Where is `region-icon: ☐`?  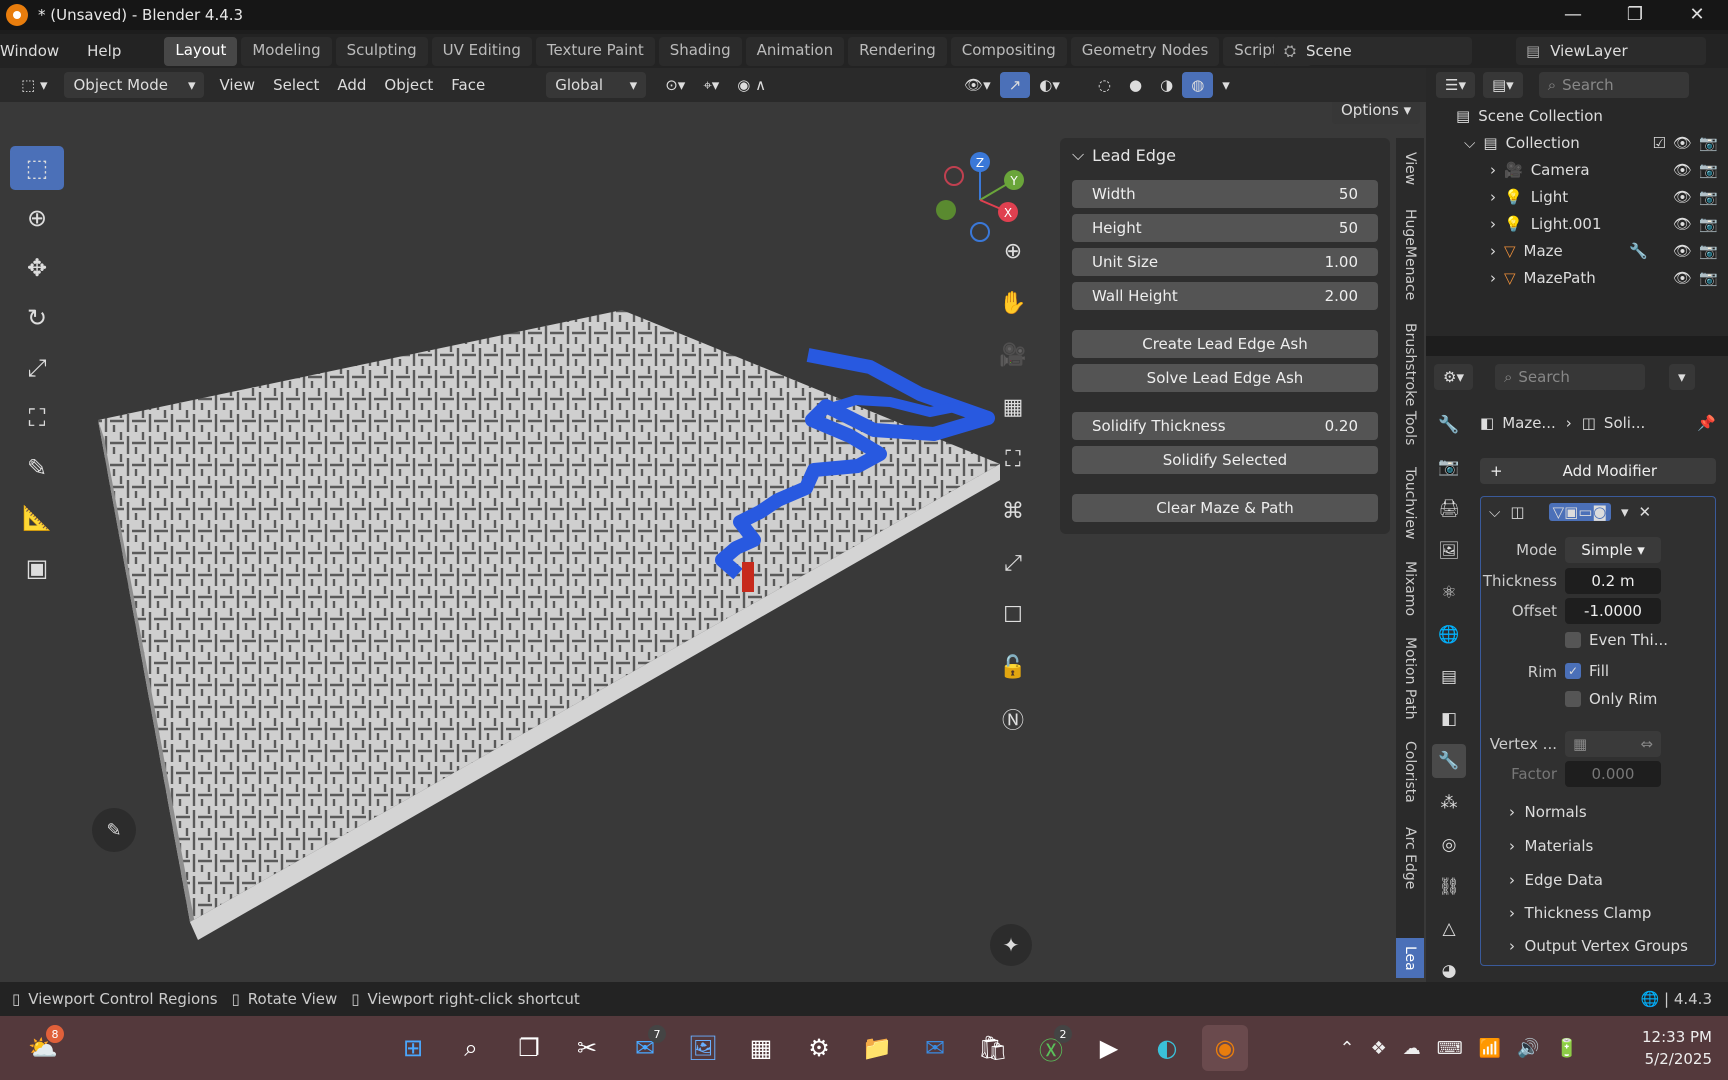 region-icon: ☐ is located at coordinates (1013, 615).